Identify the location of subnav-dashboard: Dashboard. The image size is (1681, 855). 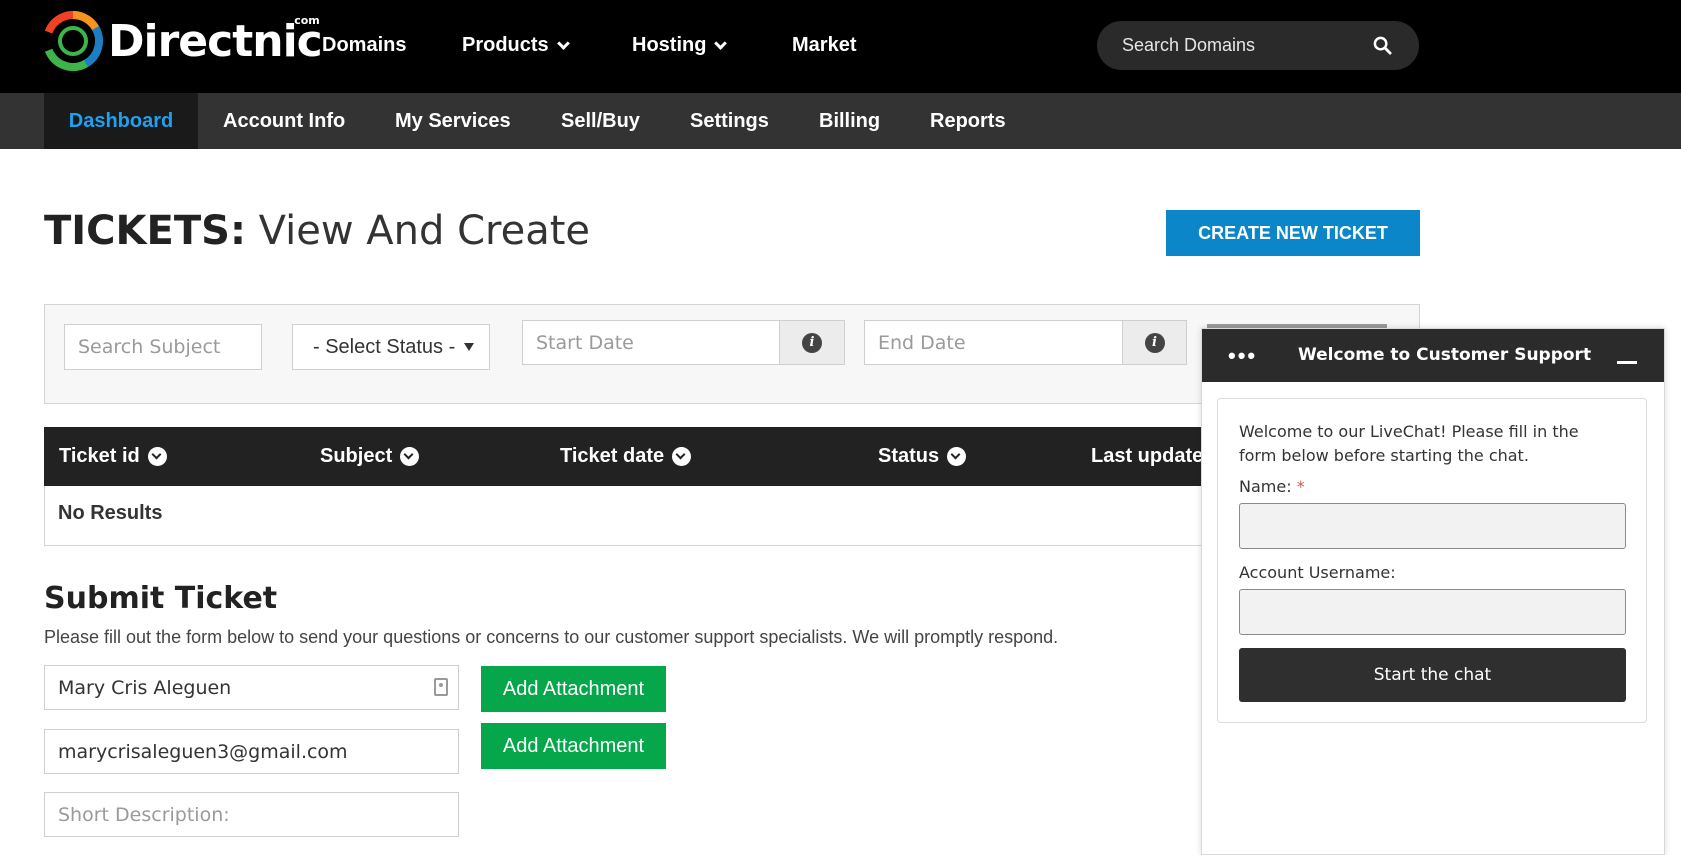
(121, 121).